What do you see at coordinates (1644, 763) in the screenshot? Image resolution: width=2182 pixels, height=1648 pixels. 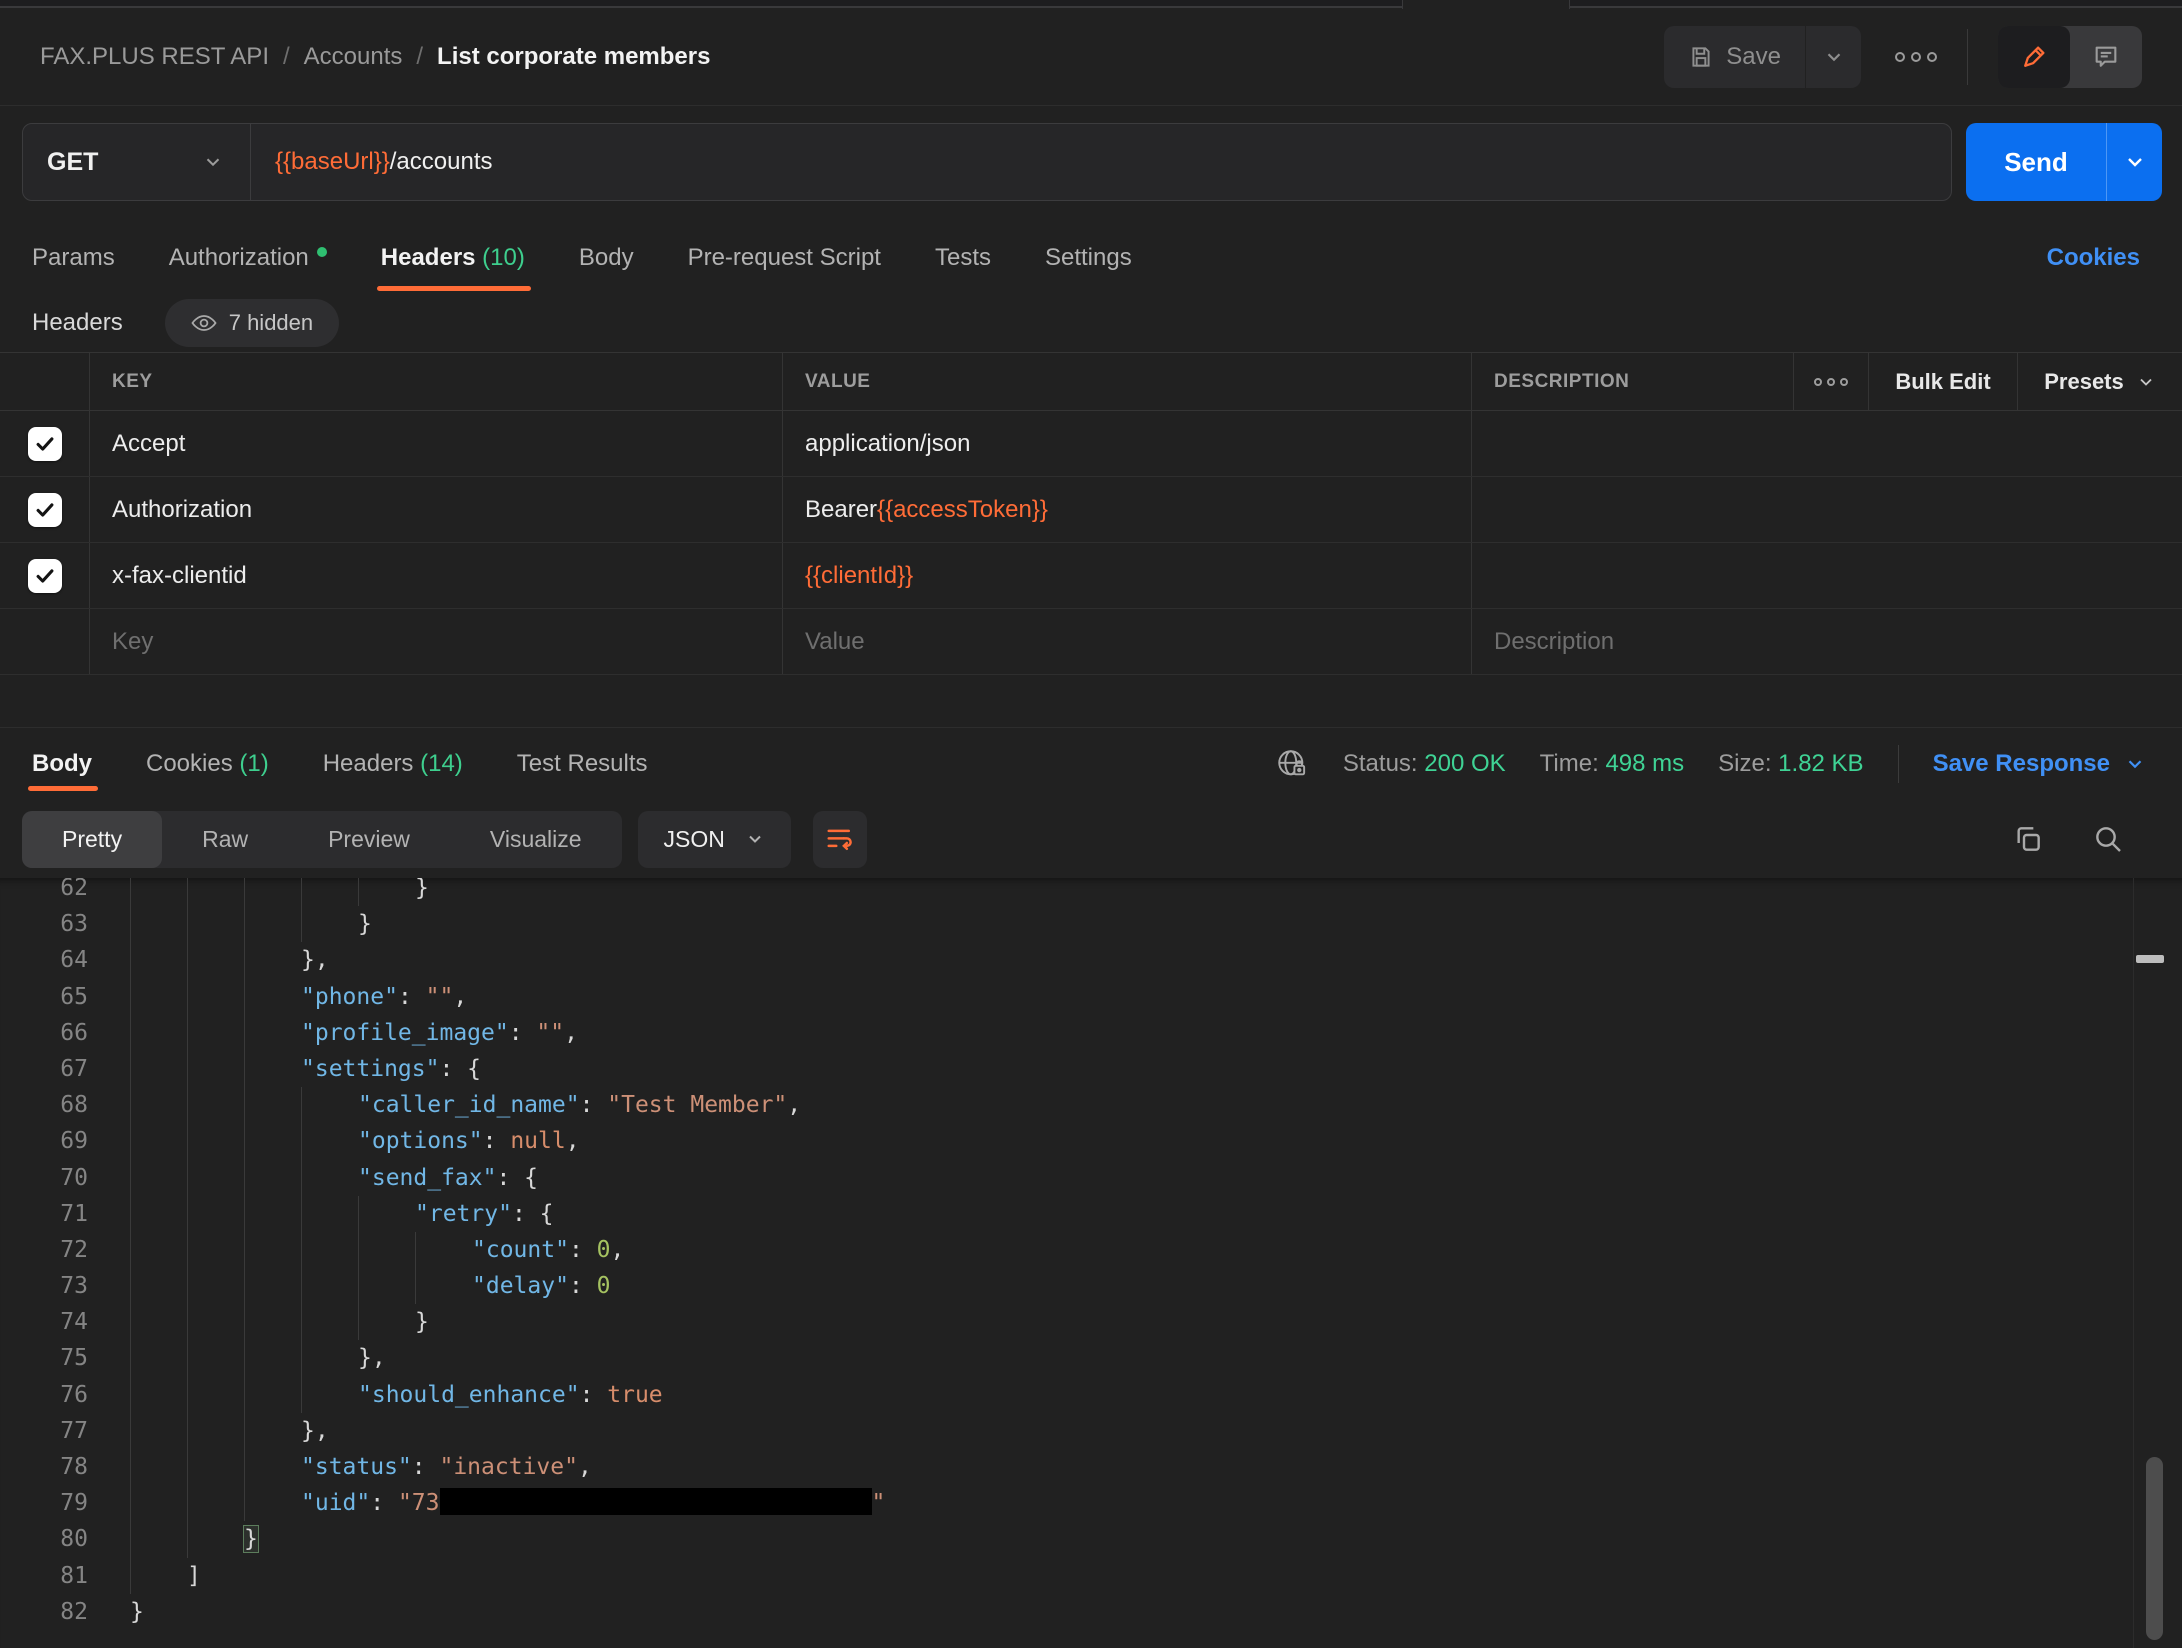 I see `time-value: 498 ms` at bounding box center [1644, 763].